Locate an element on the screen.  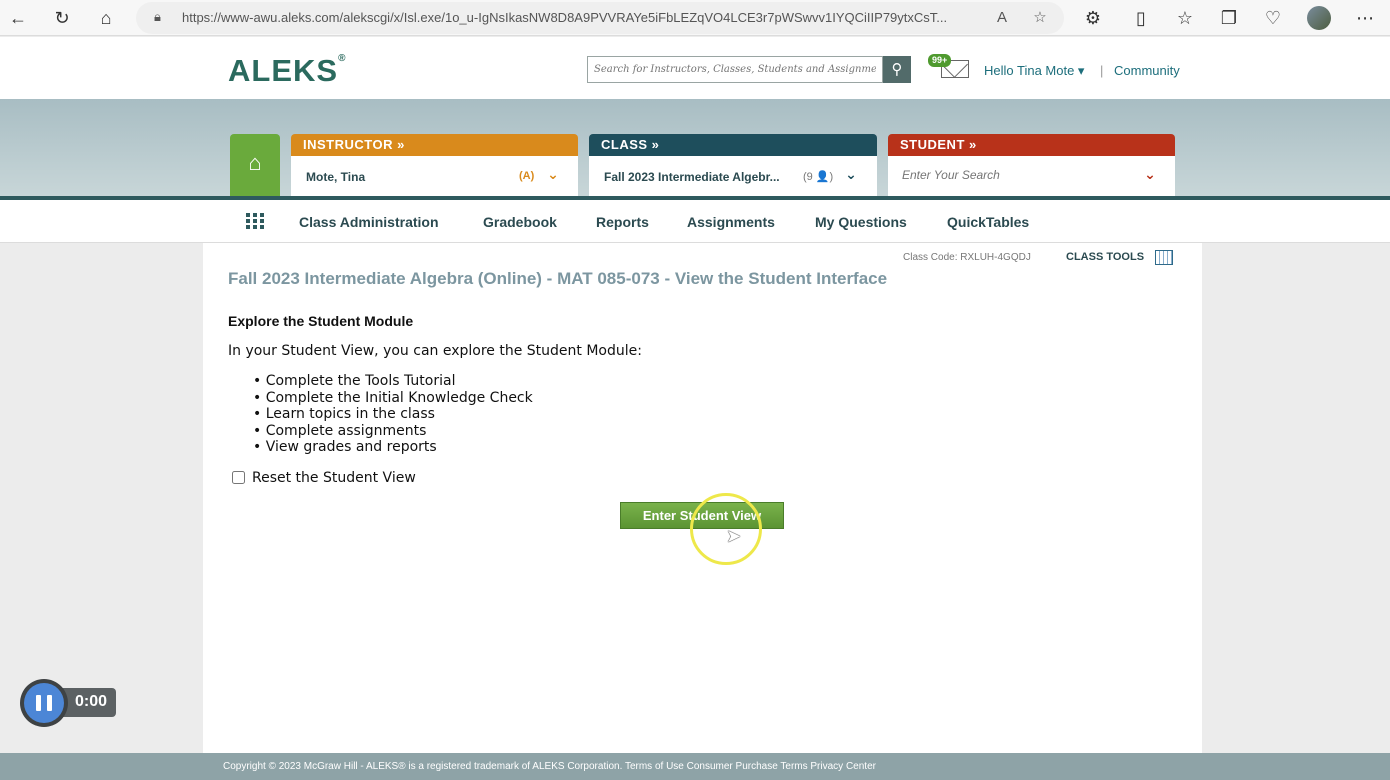
student-search-input is located at coordinates (1022, 175).